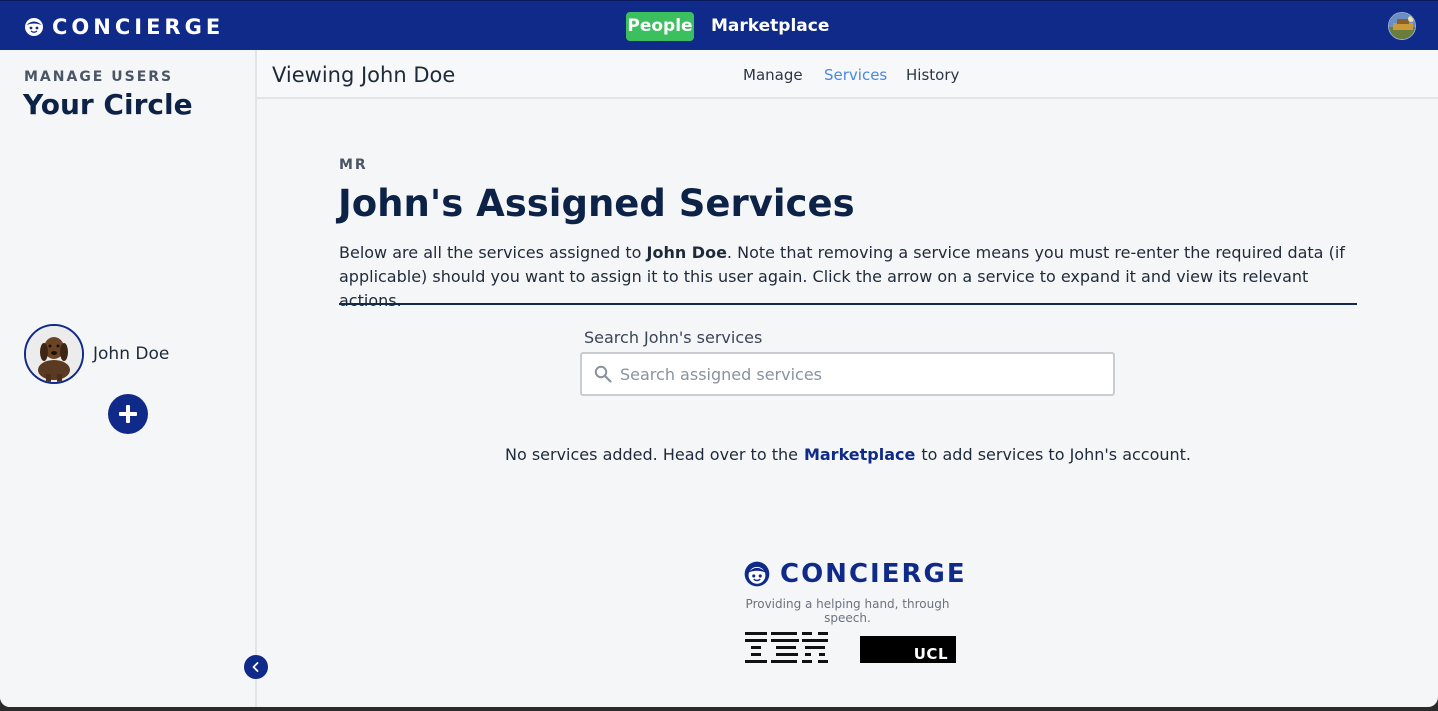 The image size is (1438, 711). I want to click on window-bottom-edge, so click(719, 709).